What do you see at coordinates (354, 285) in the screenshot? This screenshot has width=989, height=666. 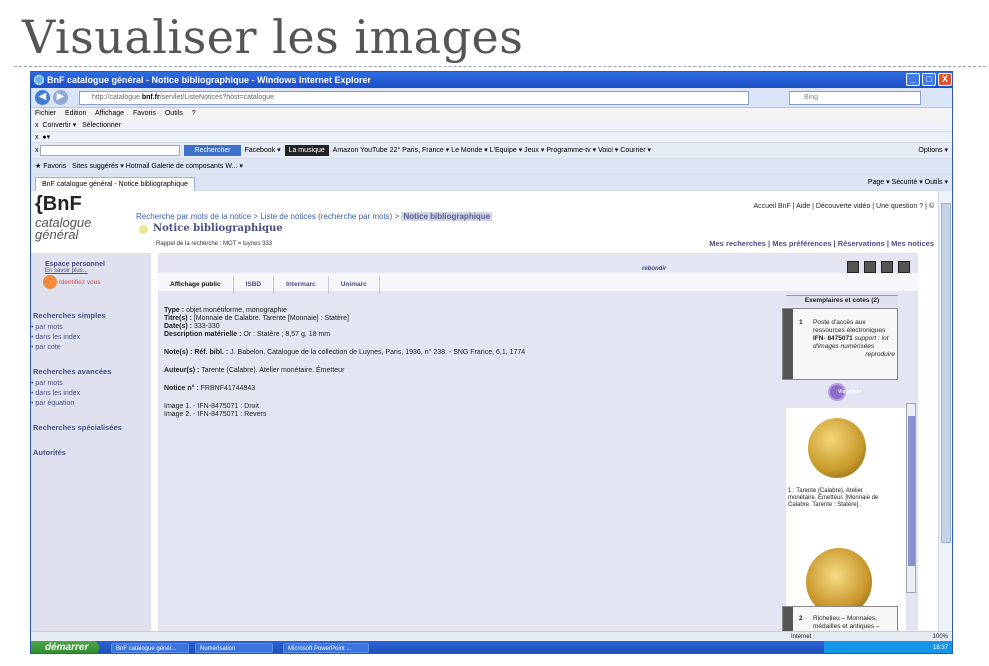 I see `tab-unimarc: Unimarc` at bounding box center [354, 285].